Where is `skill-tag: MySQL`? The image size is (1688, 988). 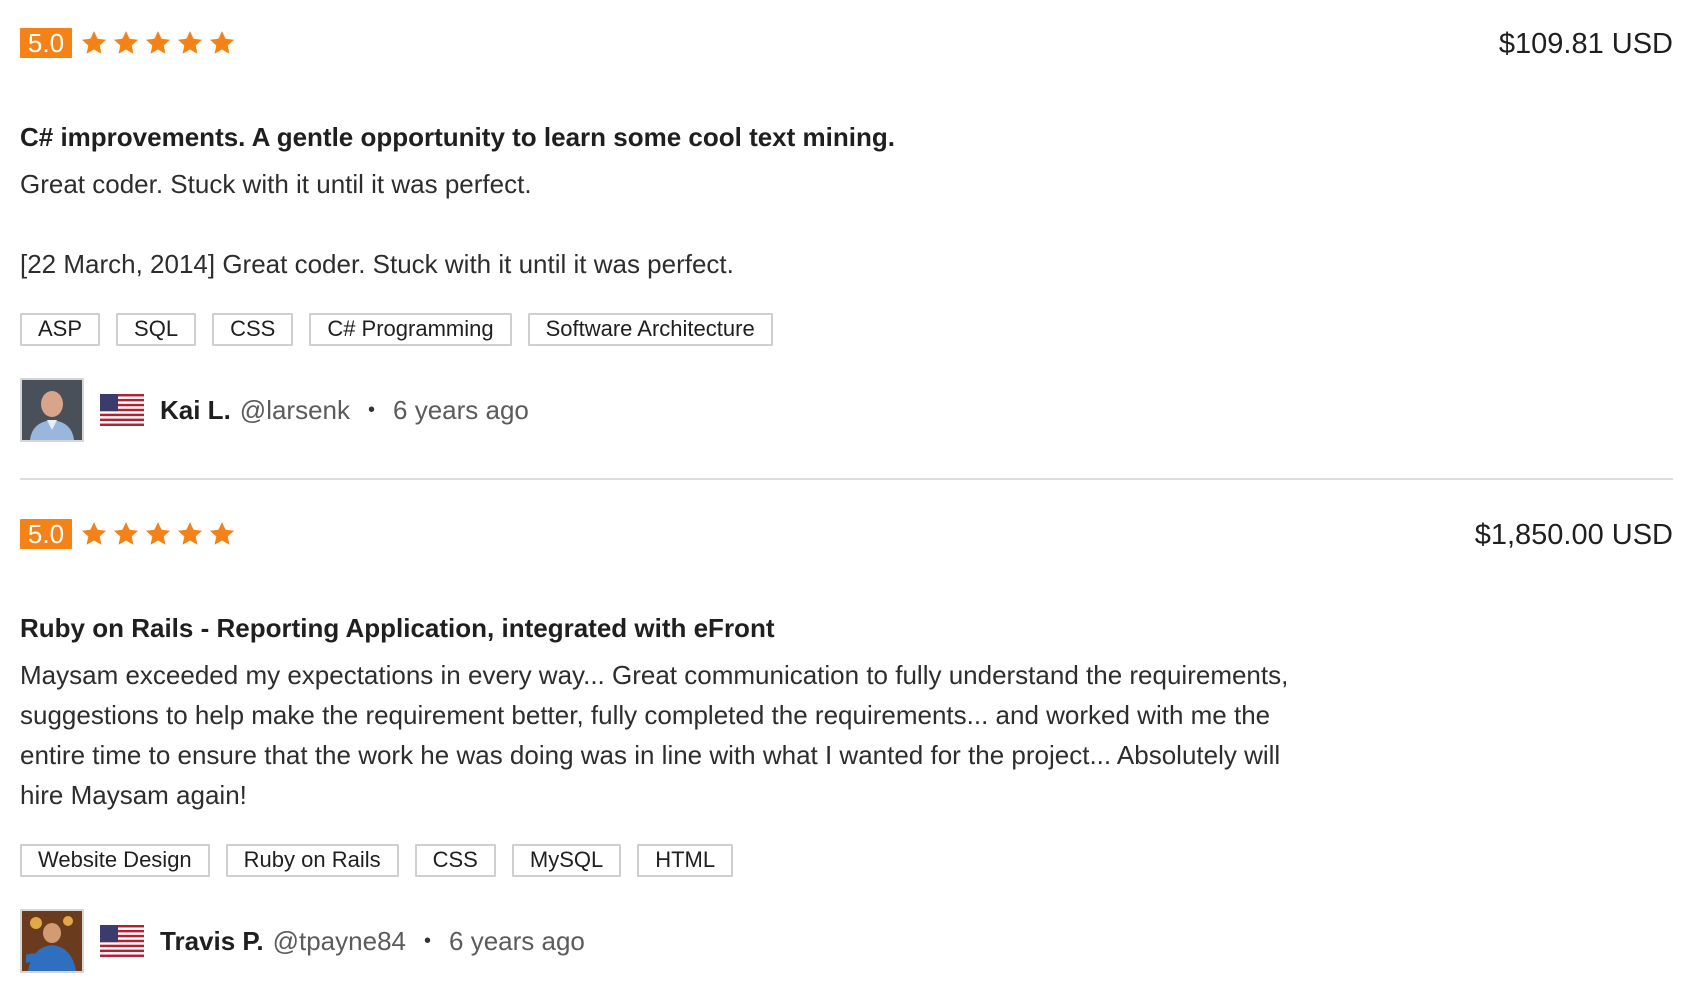 skill-tag: MySQL is located at coordinates (566, 860).